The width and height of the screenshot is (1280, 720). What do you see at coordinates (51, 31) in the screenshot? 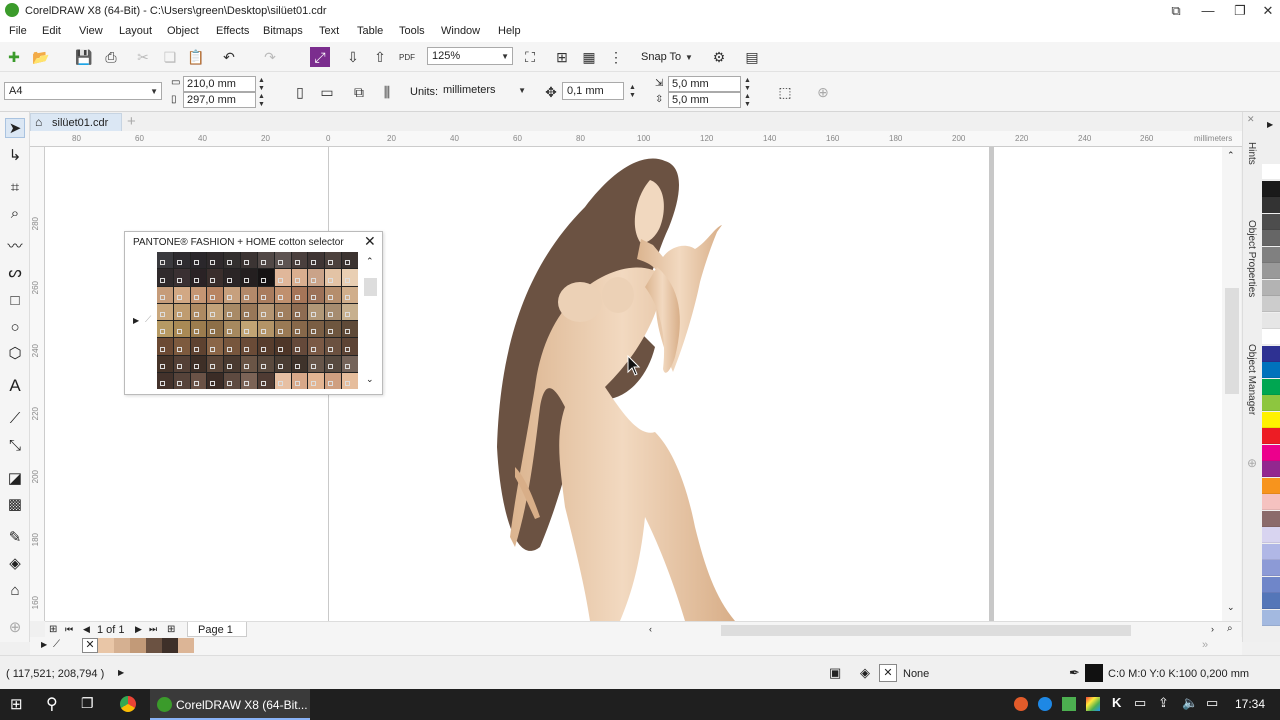
I see `menu-edit: Edit` at bounding box center [51, 31].